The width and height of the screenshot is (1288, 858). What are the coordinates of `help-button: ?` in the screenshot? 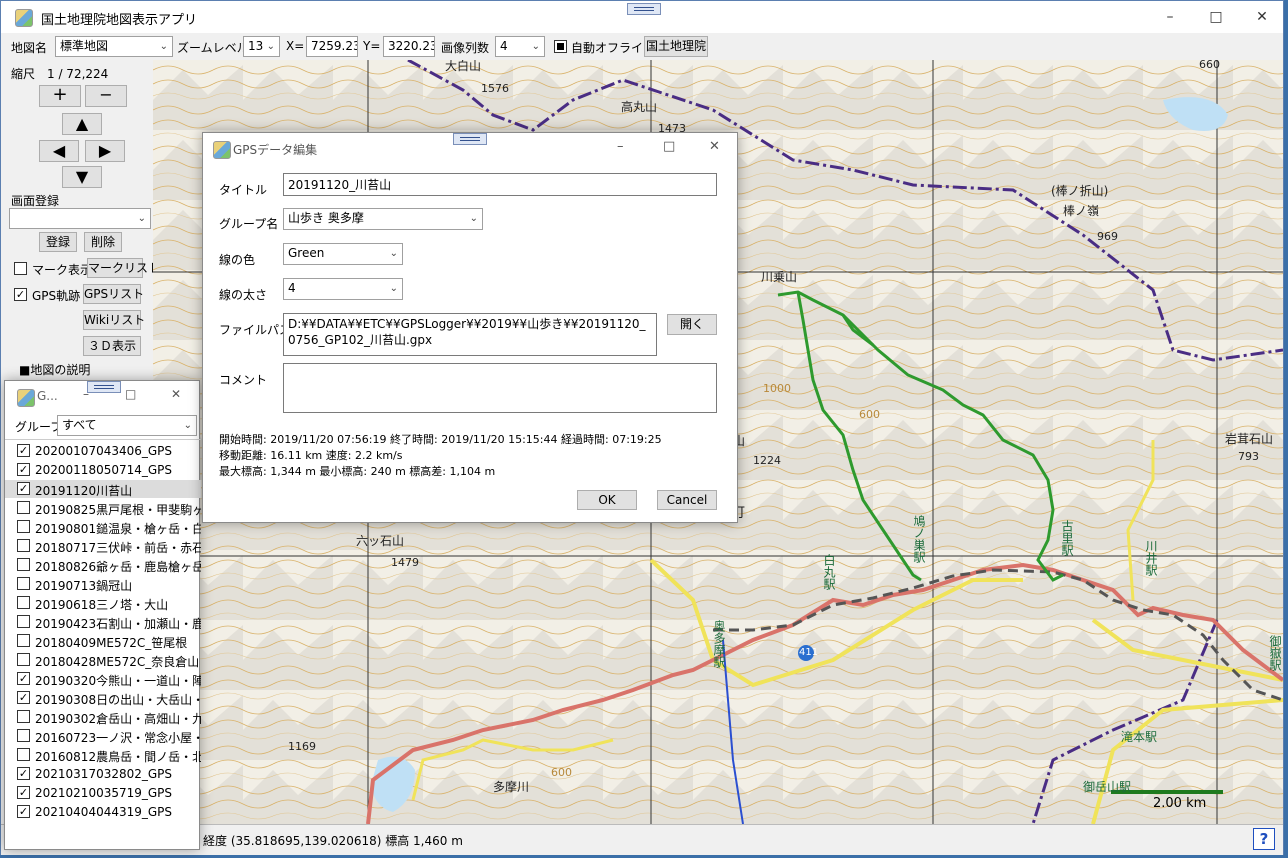 It's located at (1264, 839).